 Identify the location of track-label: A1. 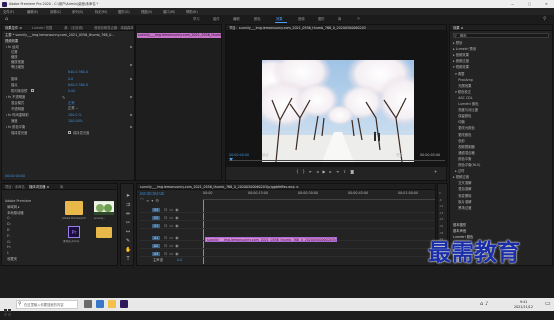
(156, 237).